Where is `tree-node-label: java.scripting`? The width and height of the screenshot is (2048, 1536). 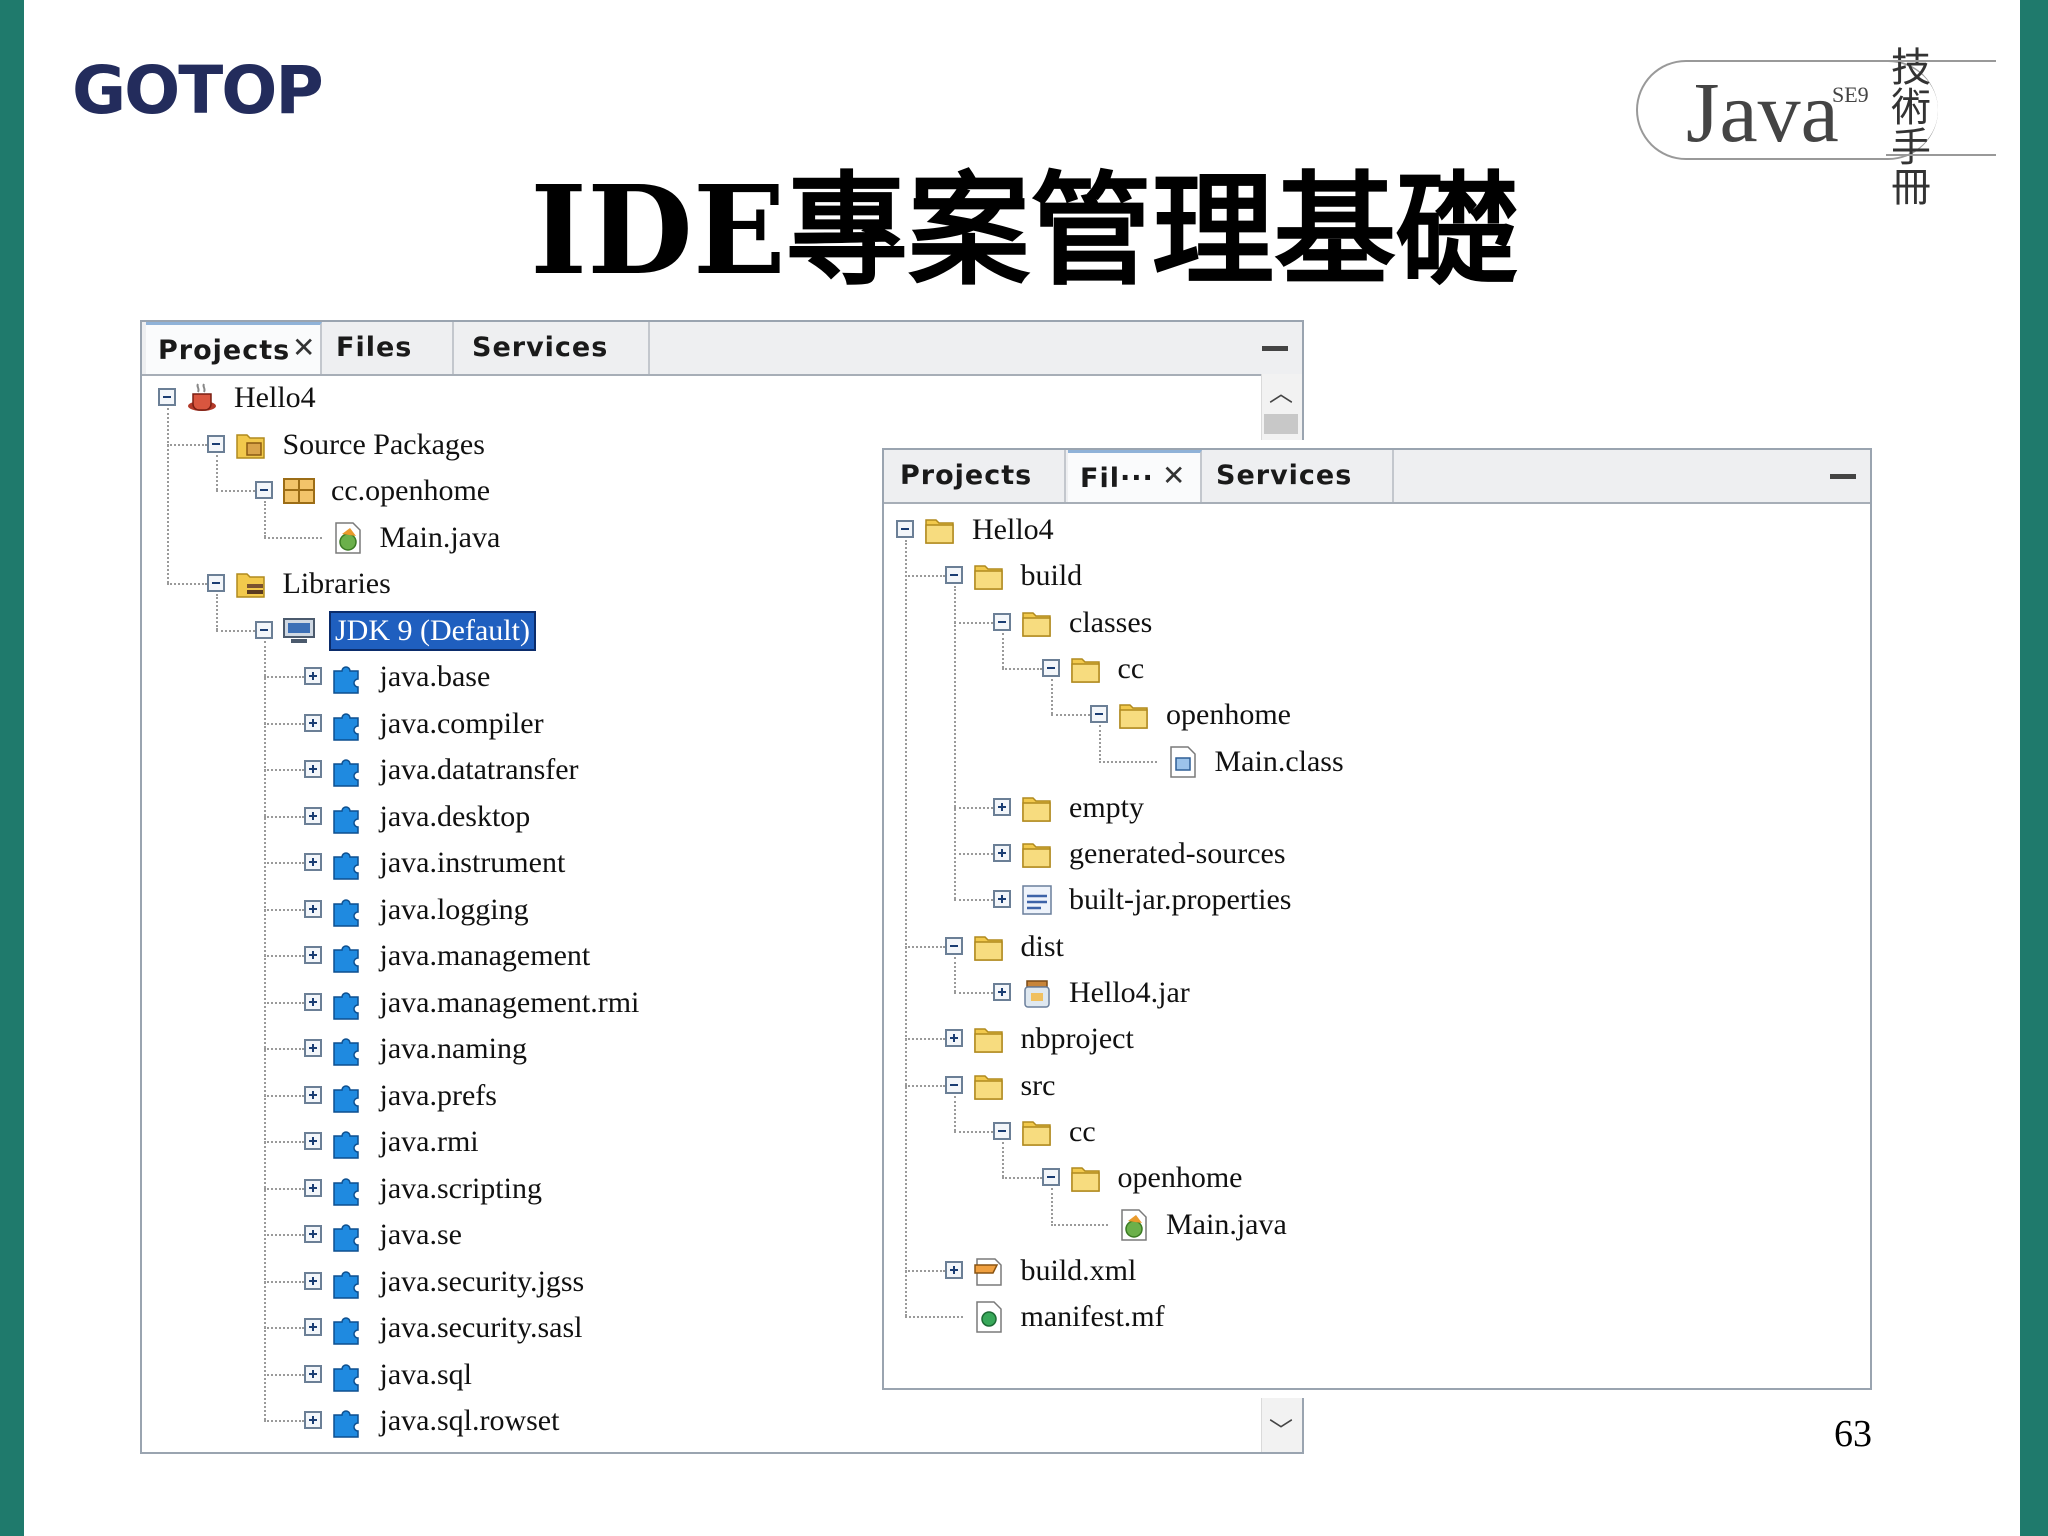
tree-node-label: java.scripting is located at coordinates (460, 1188).